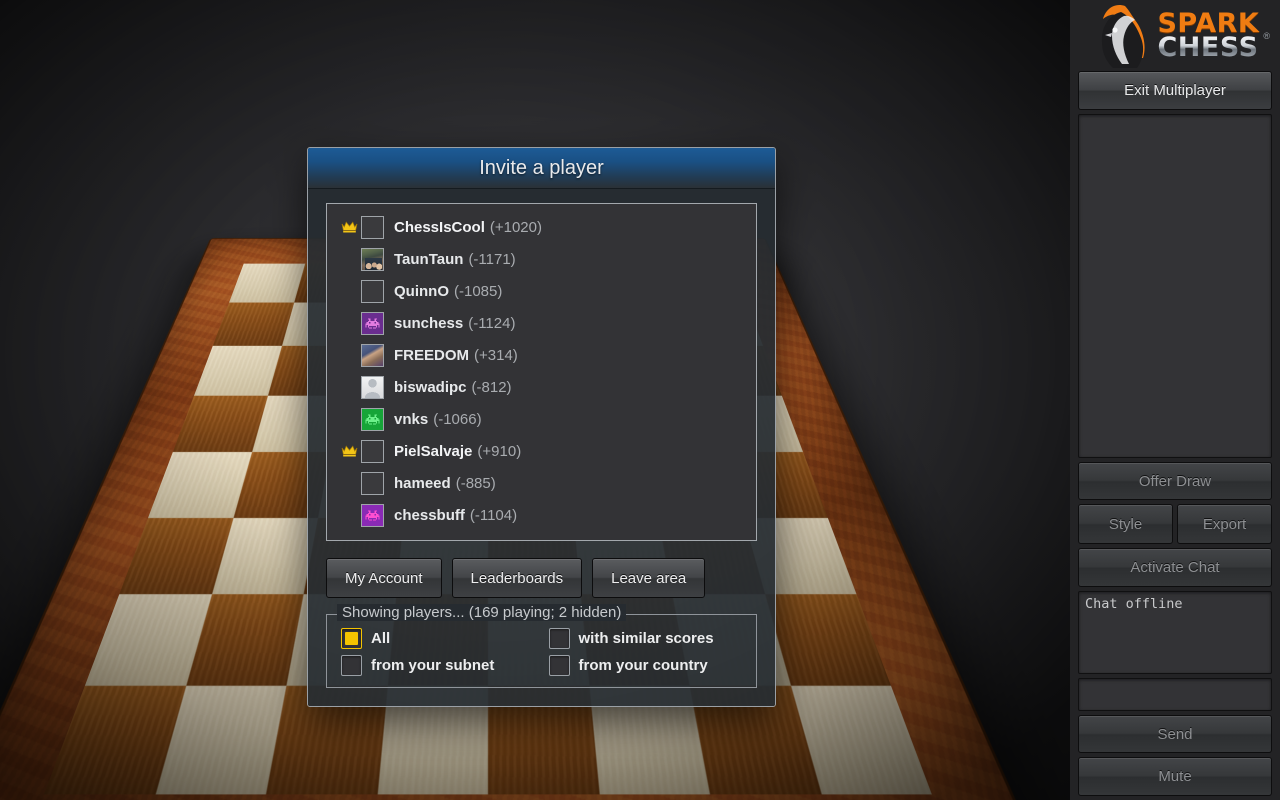 This screenshot has width=1280, height=800. I want to click on avatar-person, so click(372, 387).